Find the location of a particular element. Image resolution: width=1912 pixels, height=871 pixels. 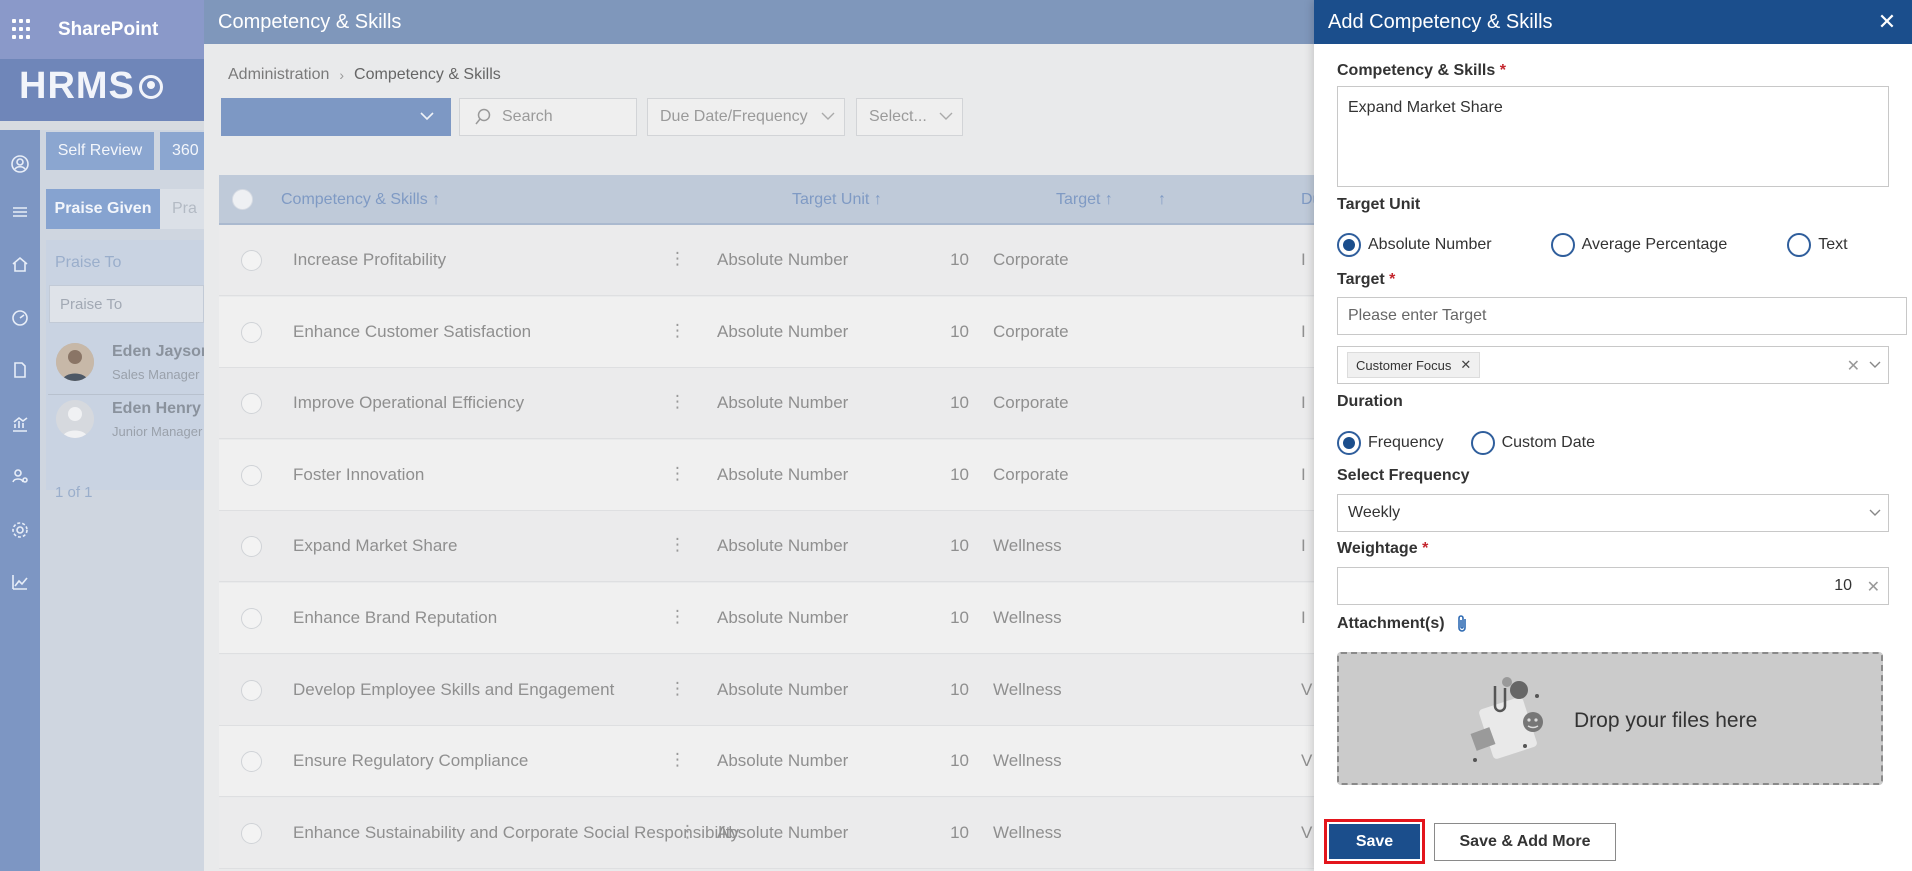

weightage-label: Weightage * is located at coordinates (1383, 548).